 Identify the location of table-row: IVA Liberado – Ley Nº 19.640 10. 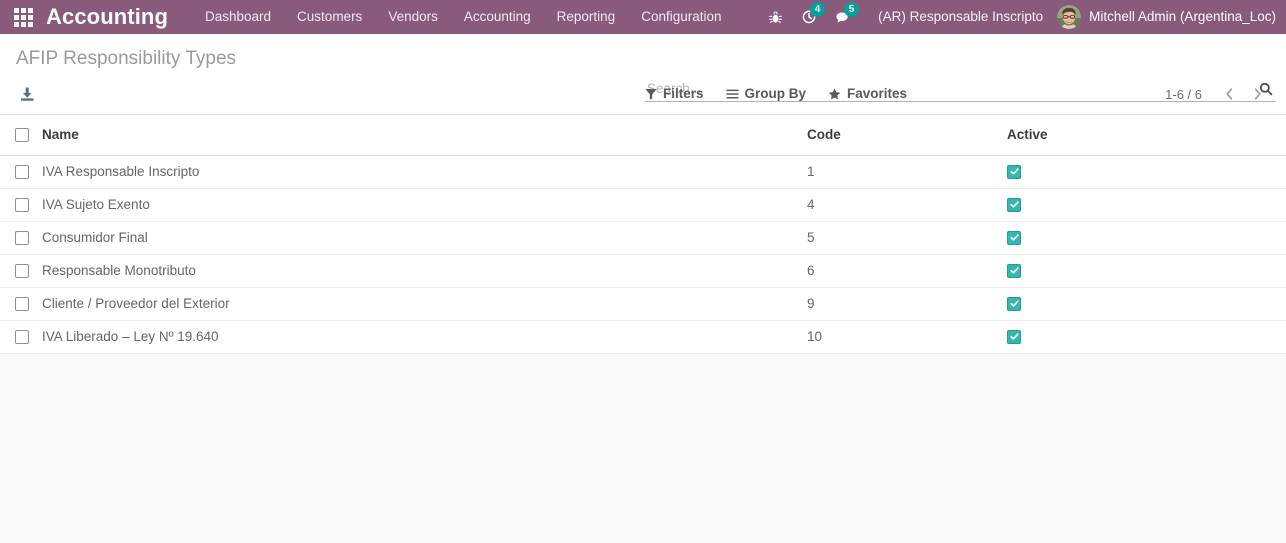
(643, 337).